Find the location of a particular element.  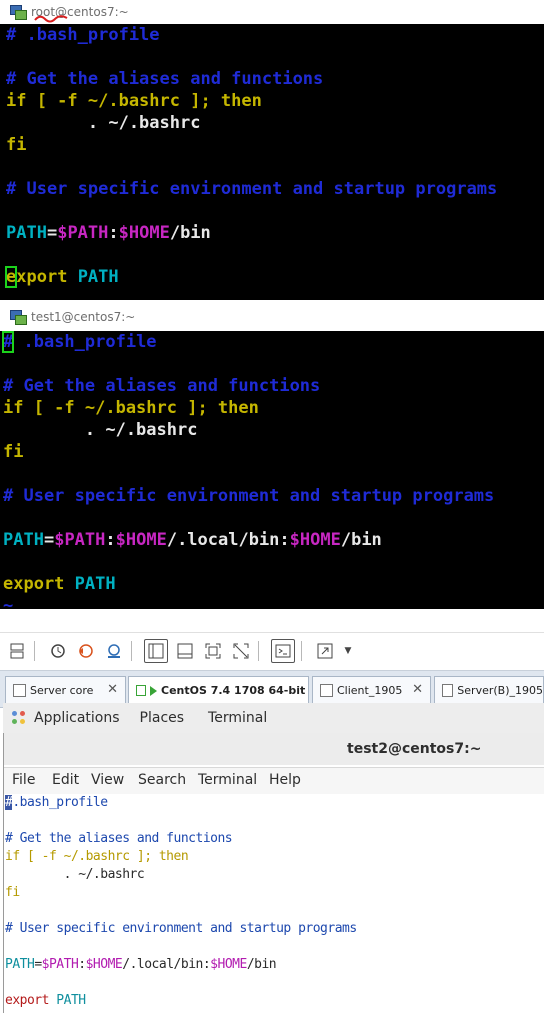

terminal-text: ~ is located at coordinates (8, 602).